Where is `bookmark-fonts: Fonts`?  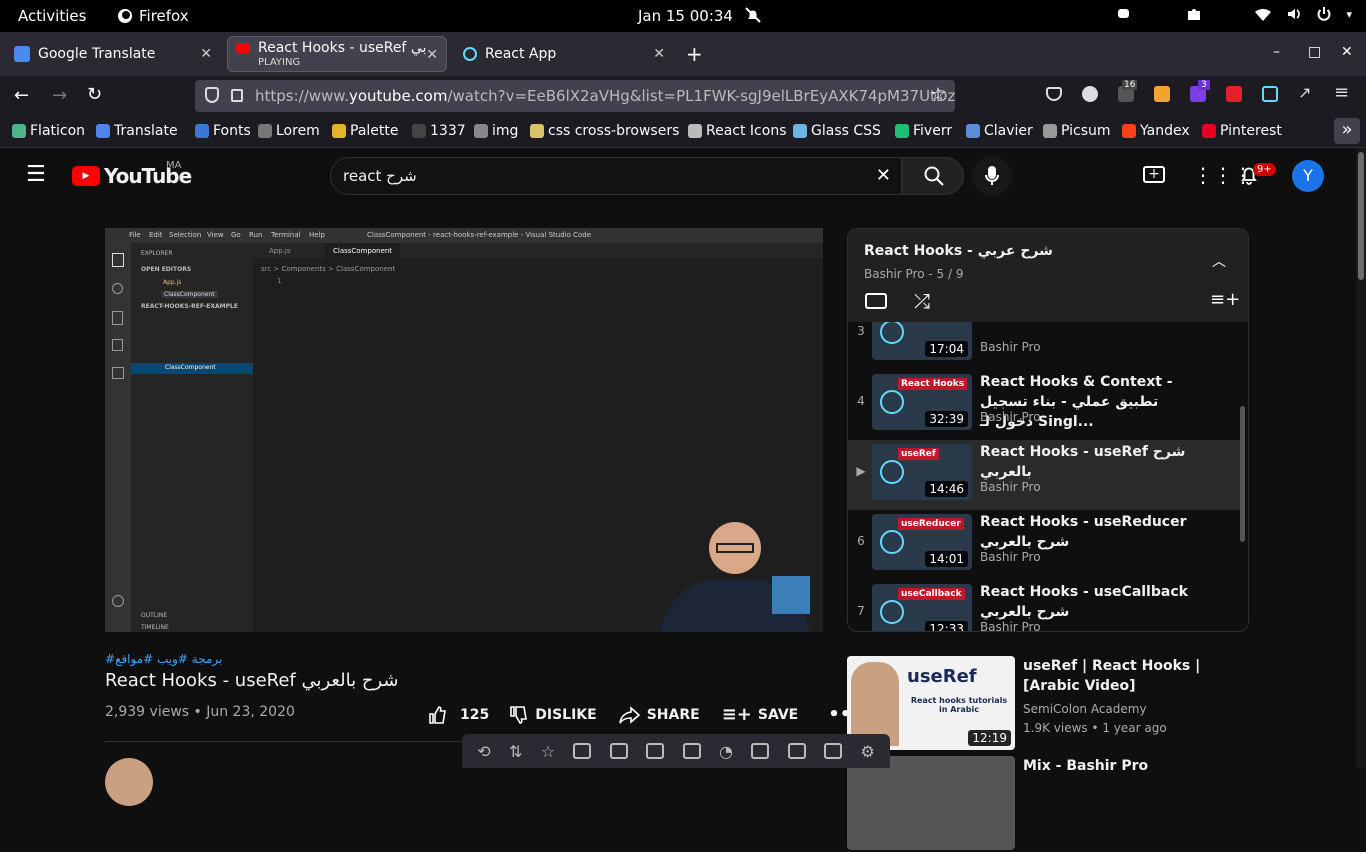
bookmark-fonts: Fonts is located at coordinates (223, 131).